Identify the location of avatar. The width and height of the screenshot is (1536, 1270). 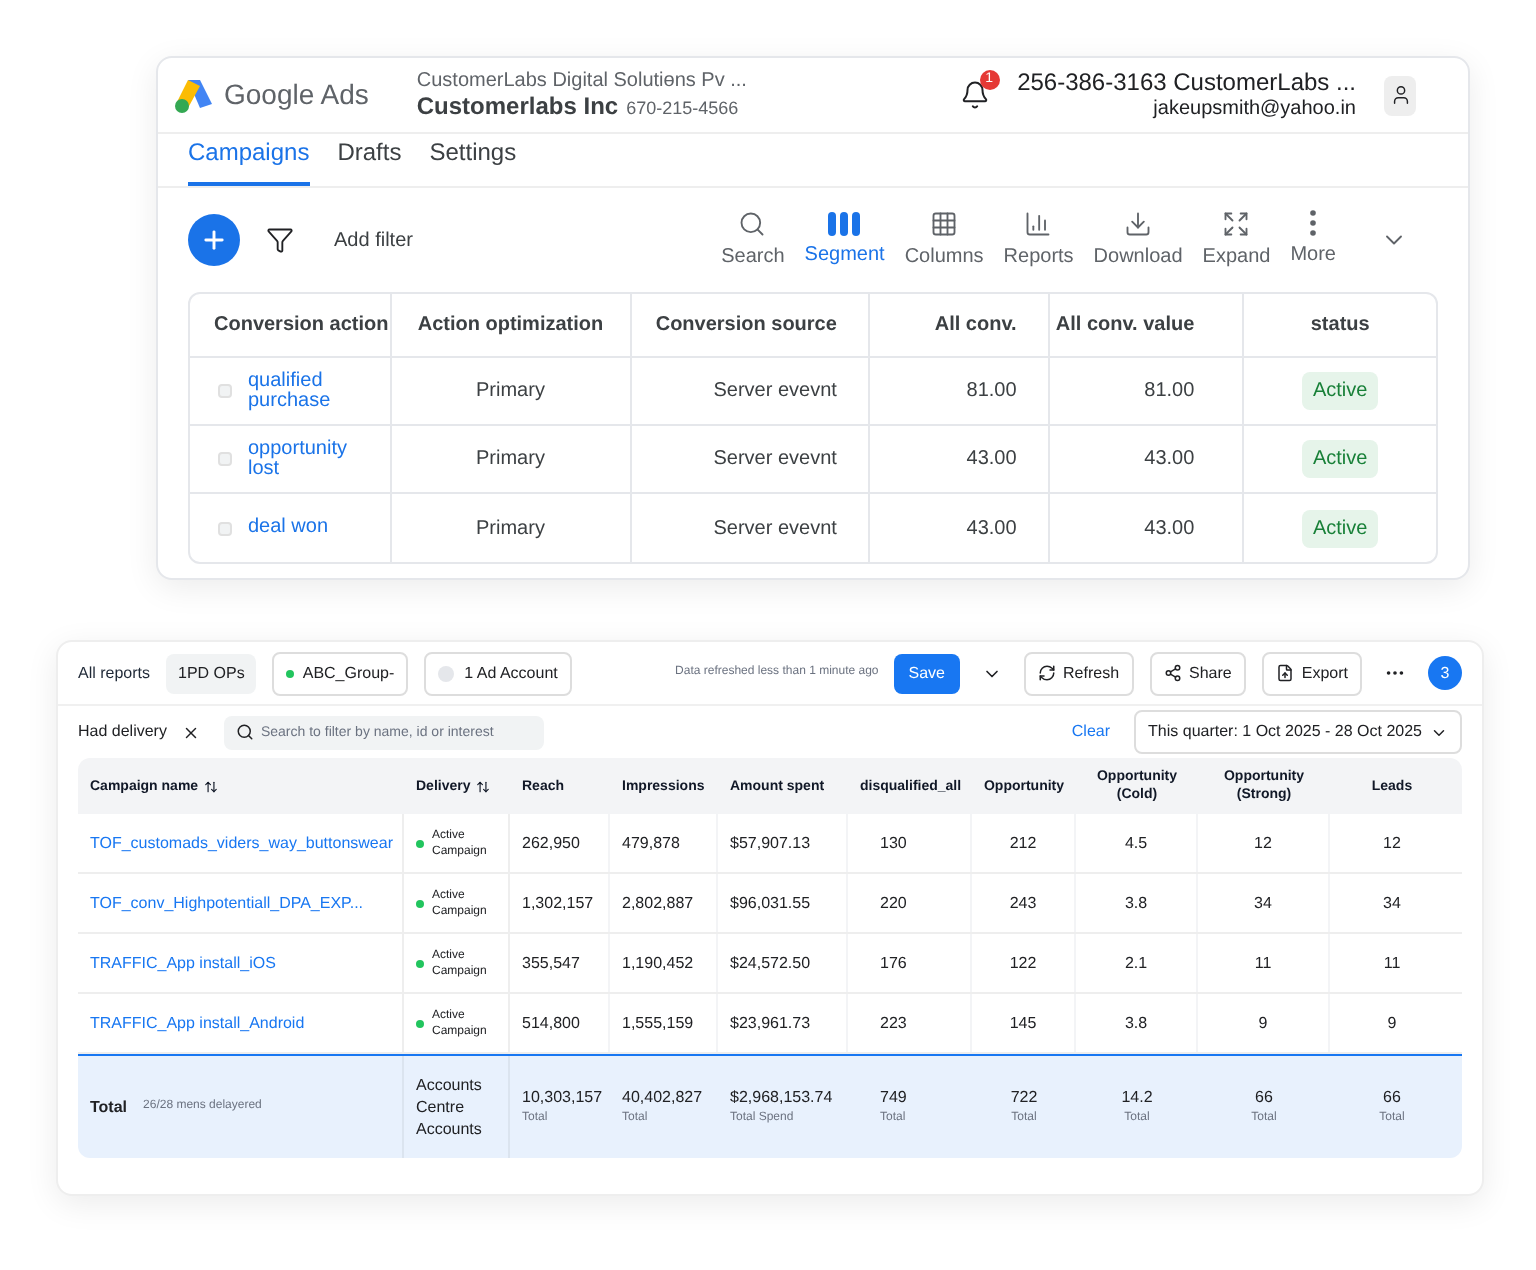
(1400, 95).